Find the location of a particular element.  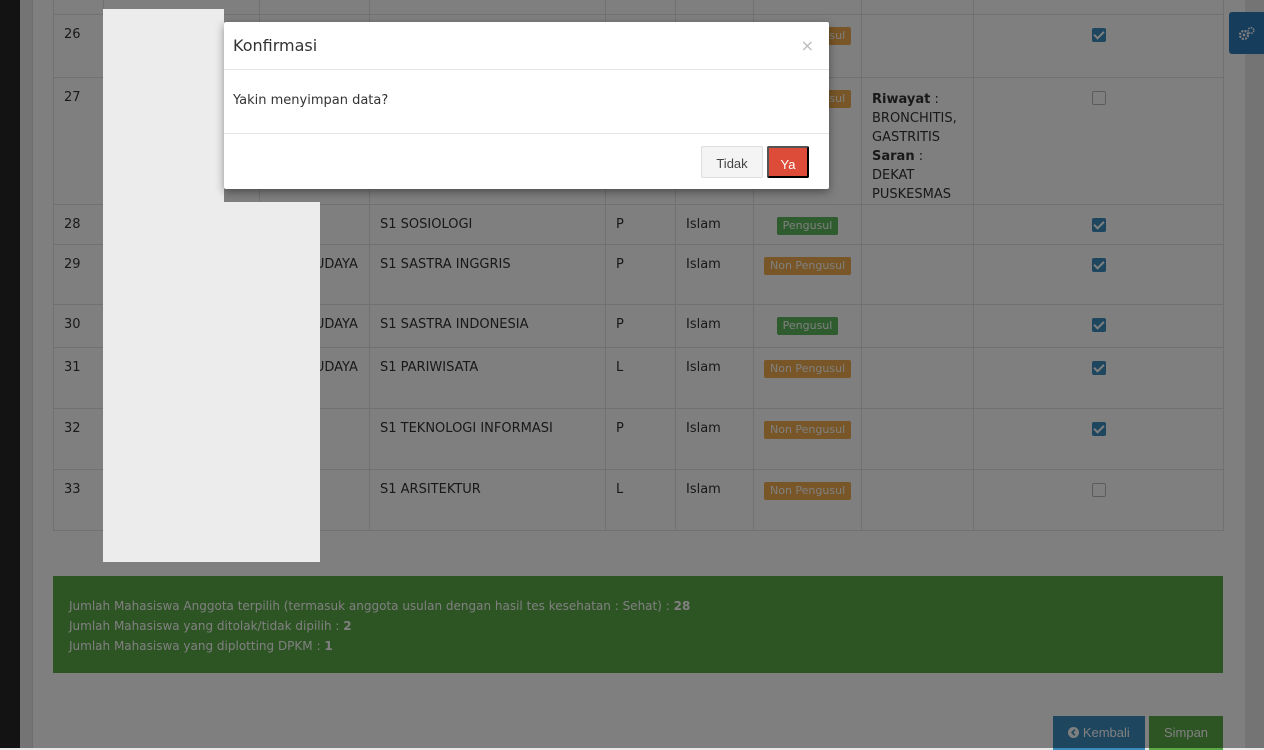

dialog-body: Yakin menyimpan data? is located at coordinates (526, 102).